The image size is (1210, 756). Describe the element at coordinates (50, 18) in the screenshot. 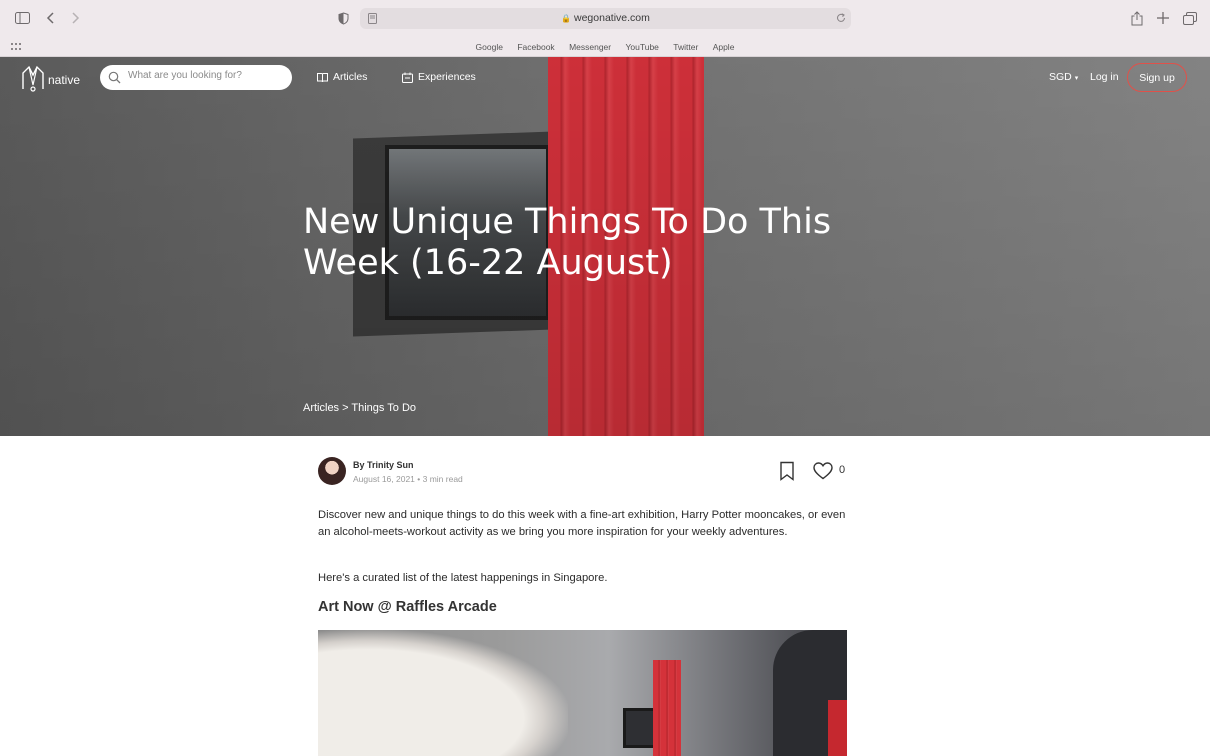

I see `back-icon` at that location.